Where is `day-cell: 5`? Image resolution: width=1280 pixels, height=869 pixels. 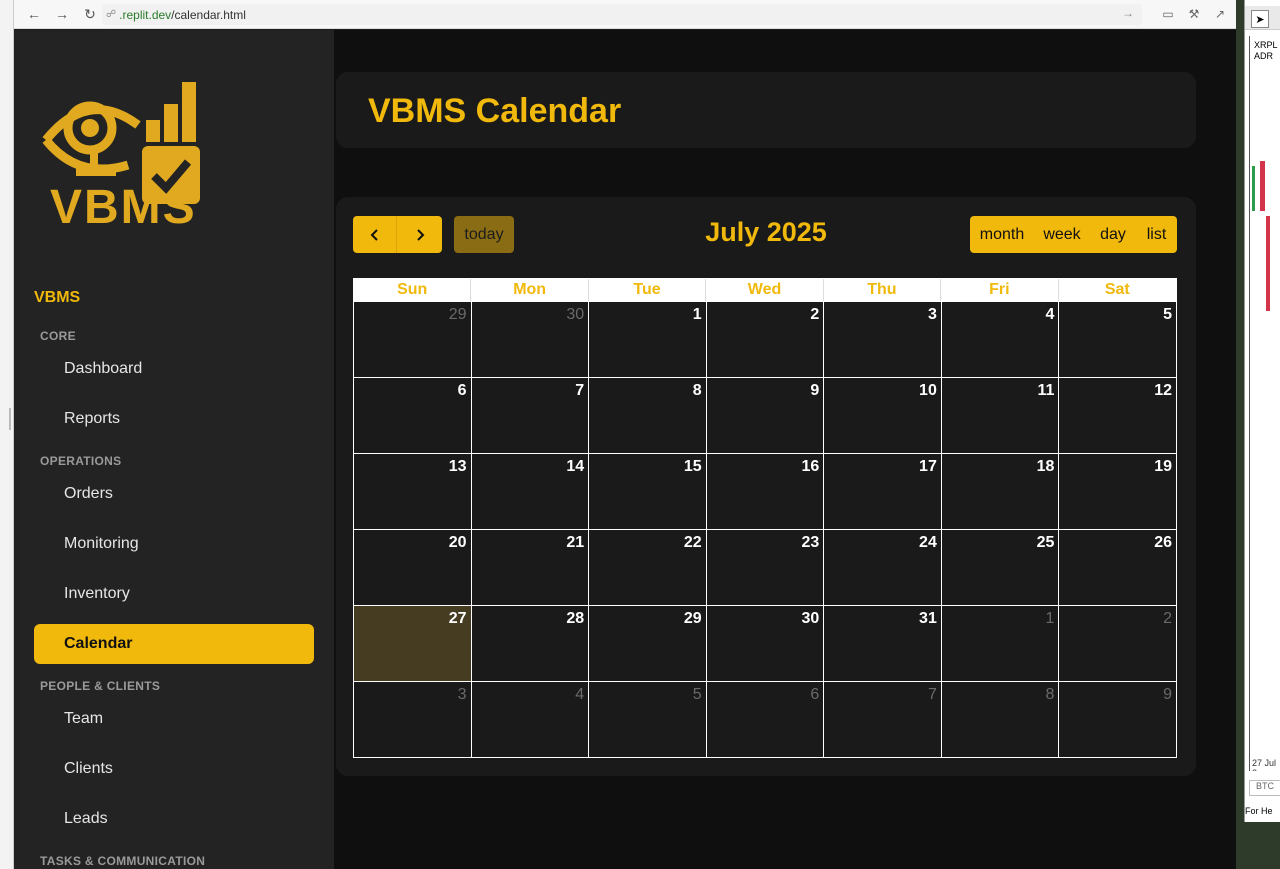 day-cell: 5 is located at coordinates (648, 720).